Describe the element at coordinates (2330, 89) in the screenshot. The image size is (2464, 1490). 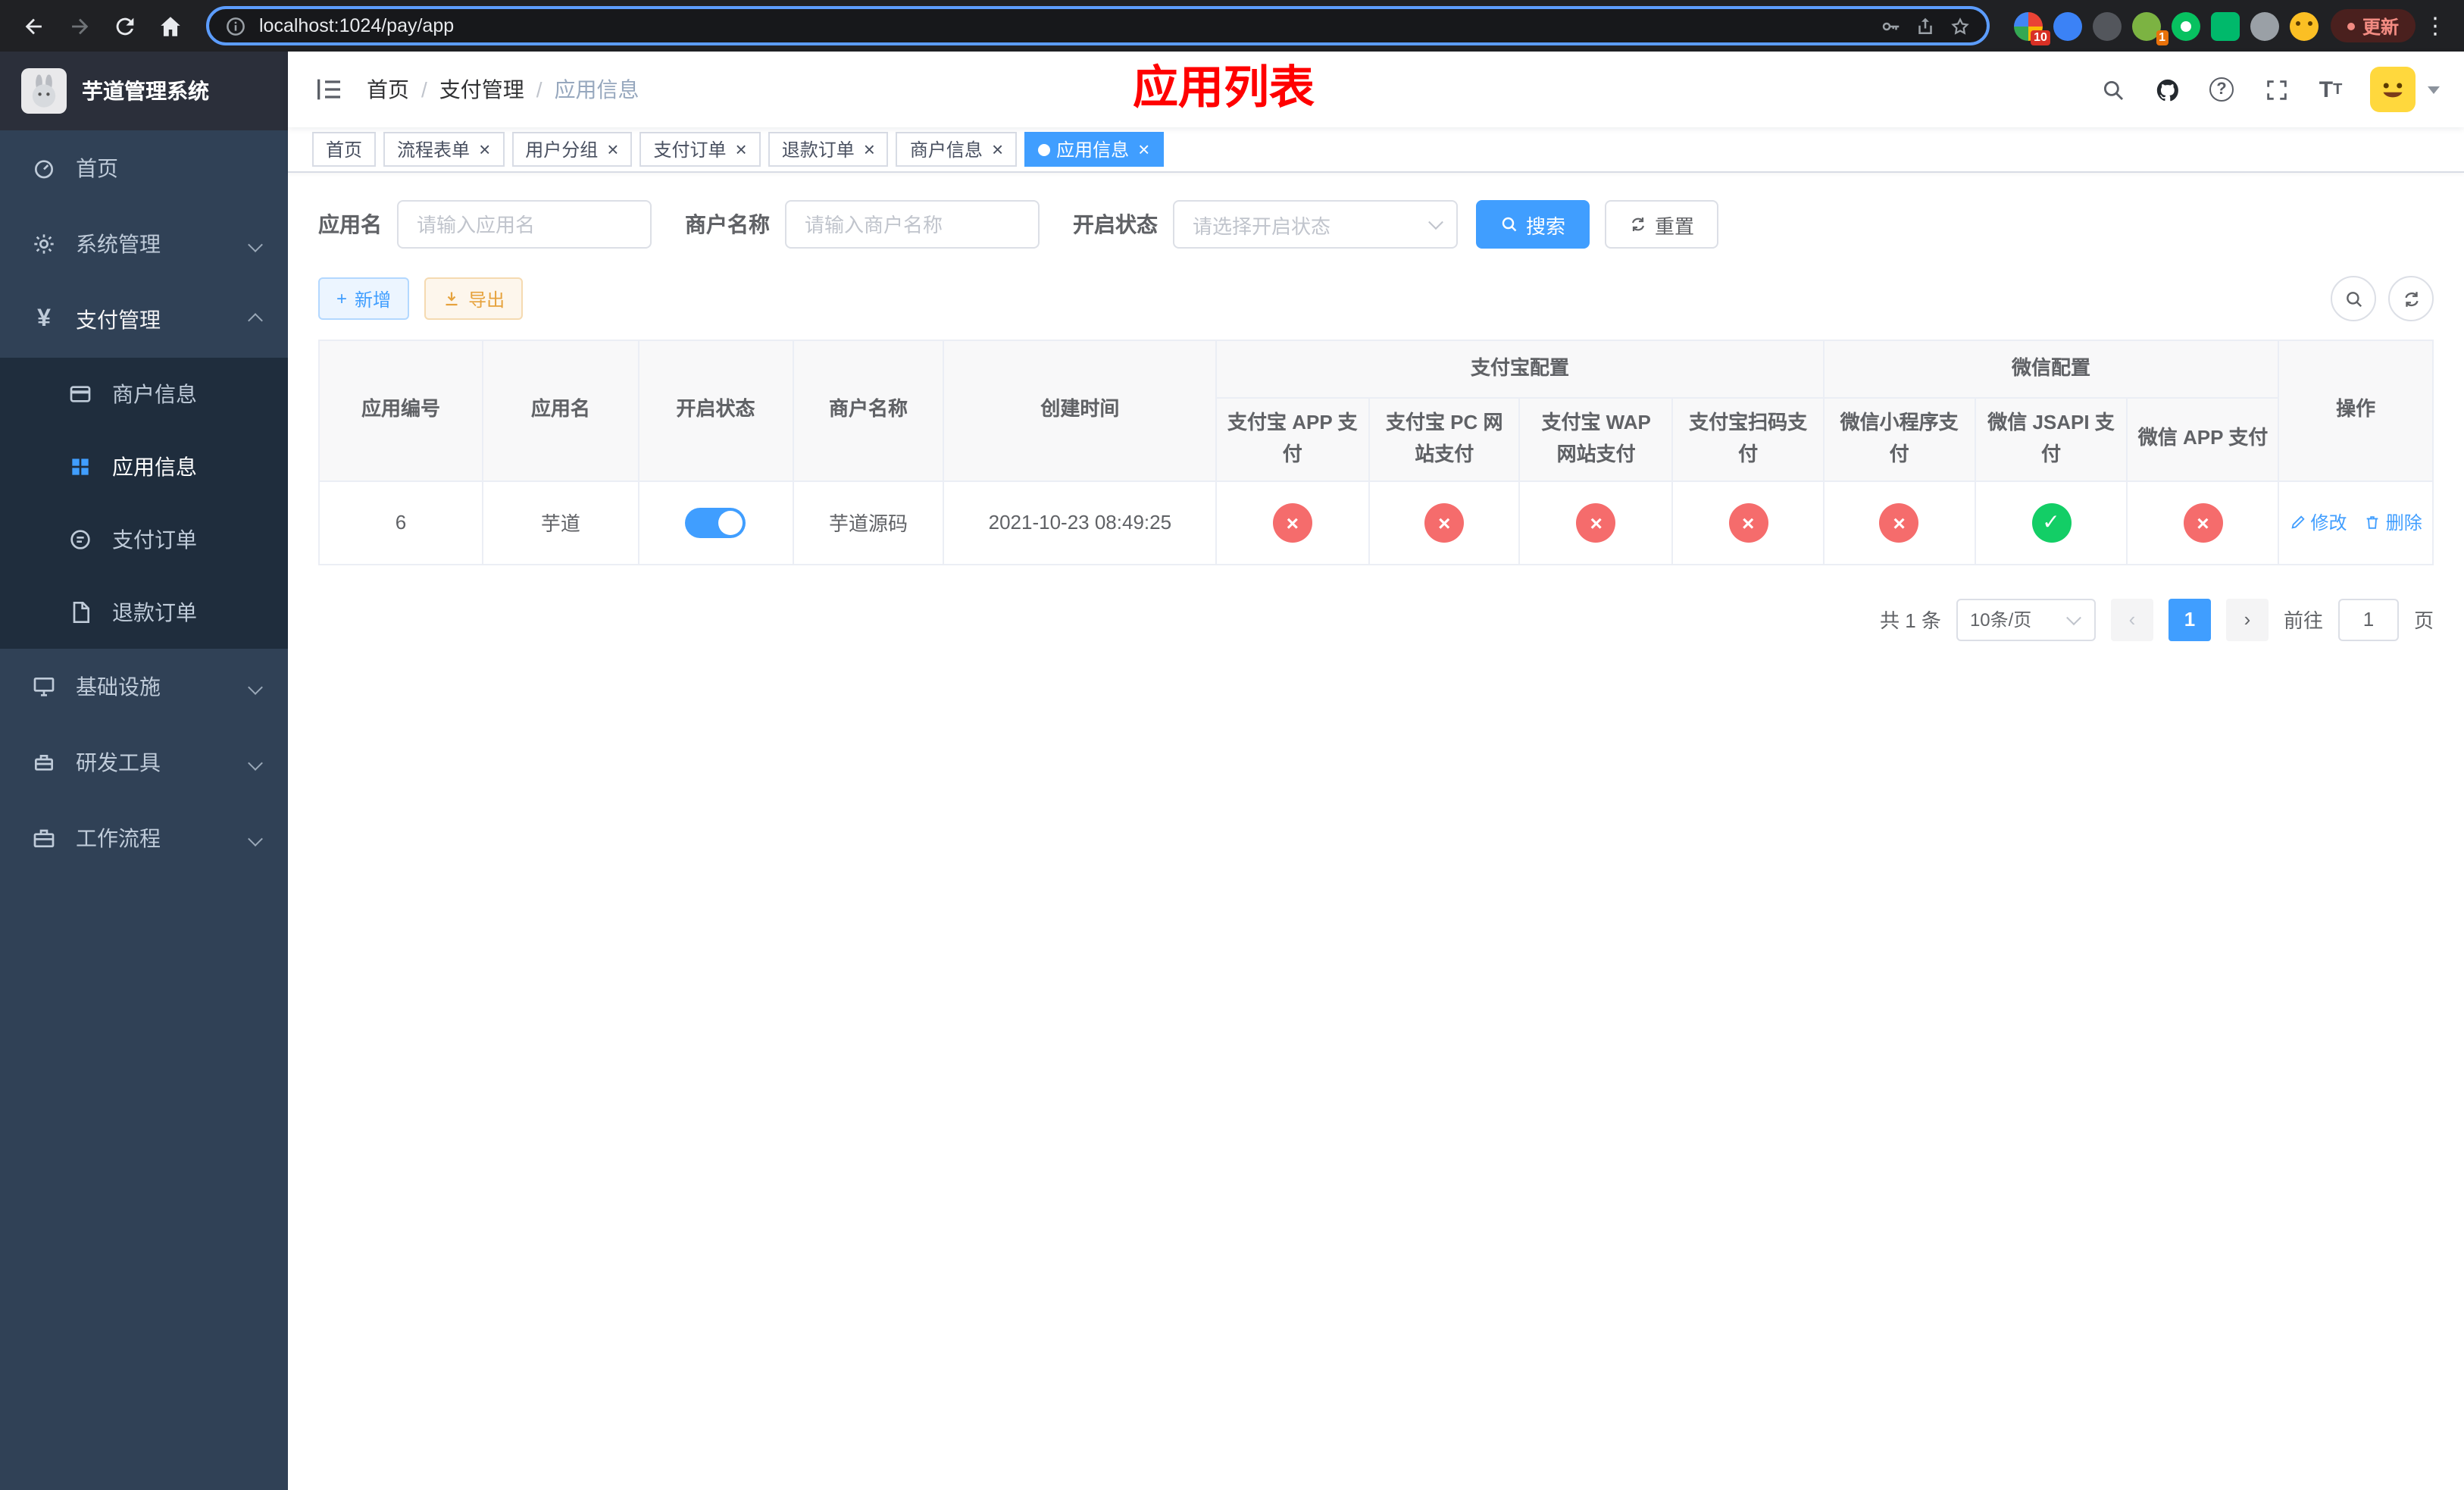
I see `font-size-icon: TT` at that location.